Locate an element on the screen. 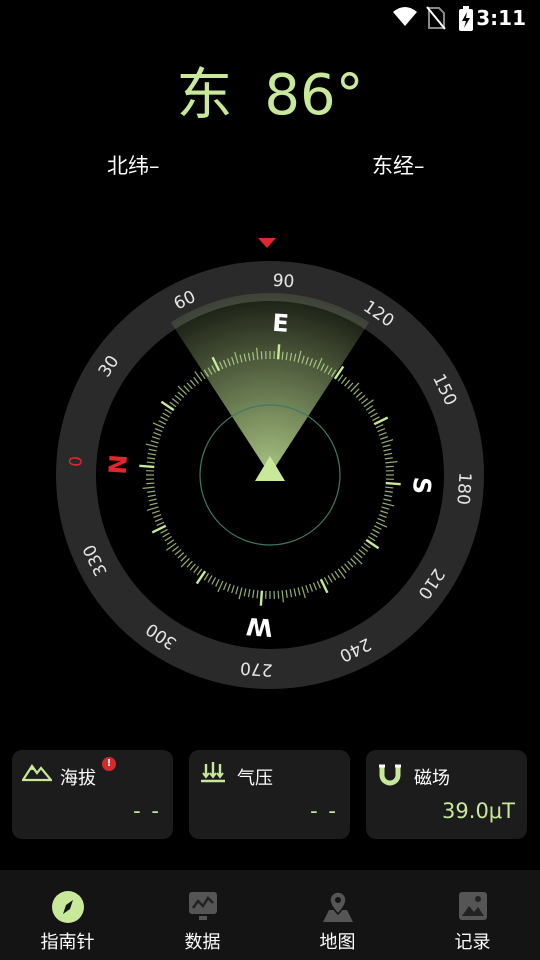 Image resolution: width=540 pixels, height=960 pixels. nav-item-map: 地图 is located at coordinates (337, 915).